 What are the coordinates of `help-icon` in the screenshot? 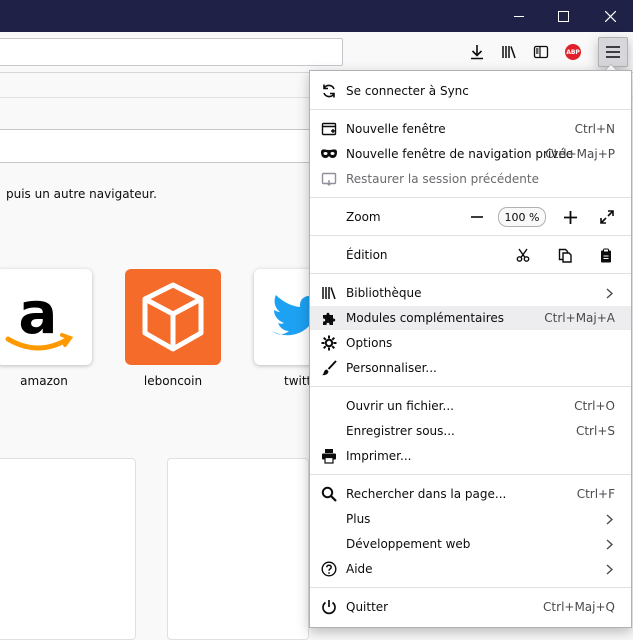 It's located at (329, 569).